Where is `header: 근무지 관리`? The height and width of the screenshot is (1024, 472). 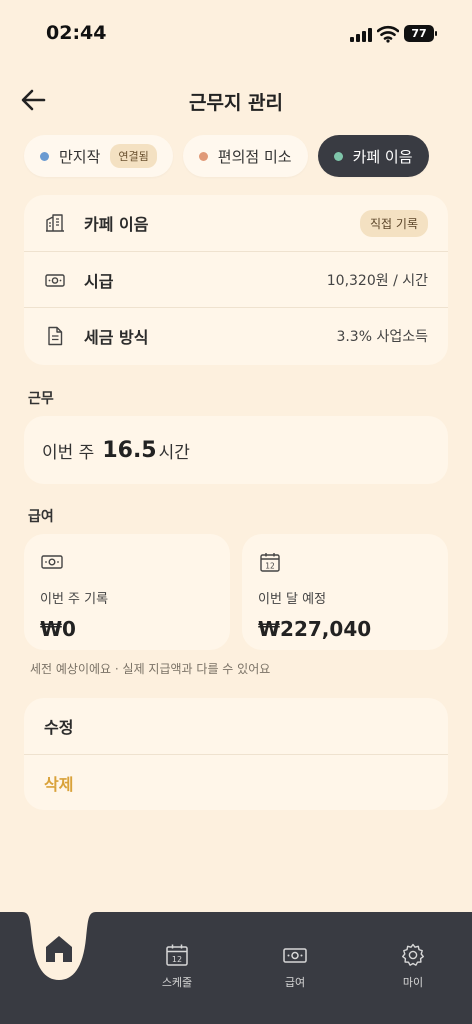
header: 근무지 관리 is located at coordinates (236, 100).